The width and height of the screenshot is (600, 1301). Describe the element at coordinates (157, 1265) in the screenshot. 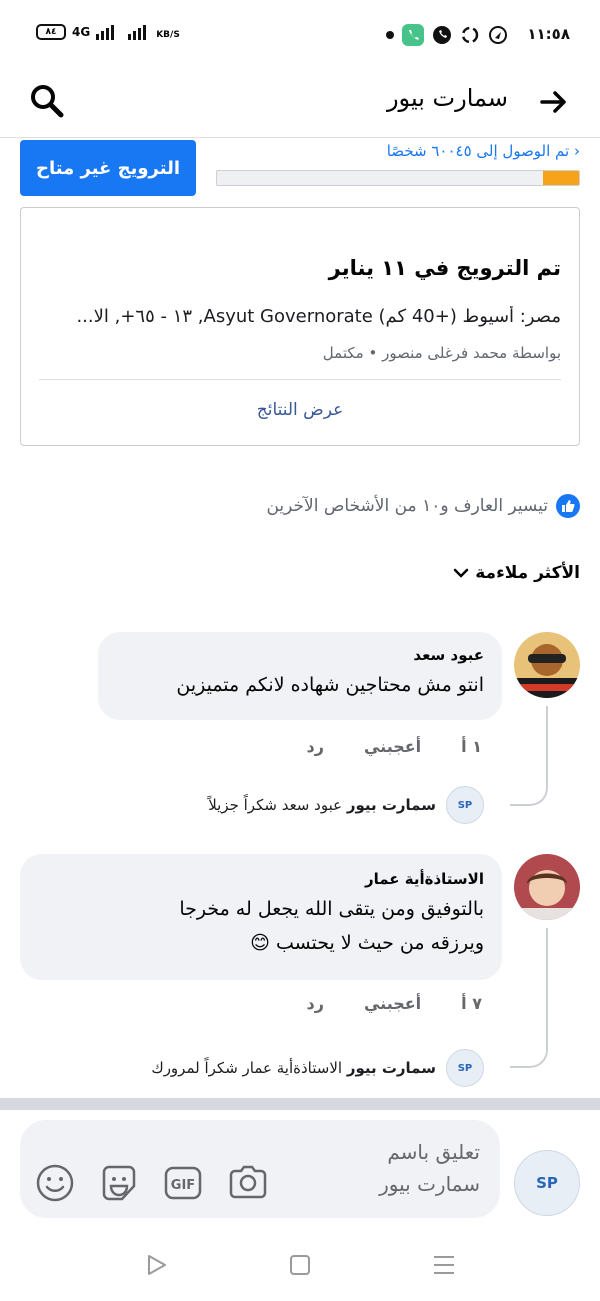

I see `back-triangle-icon` at that location.